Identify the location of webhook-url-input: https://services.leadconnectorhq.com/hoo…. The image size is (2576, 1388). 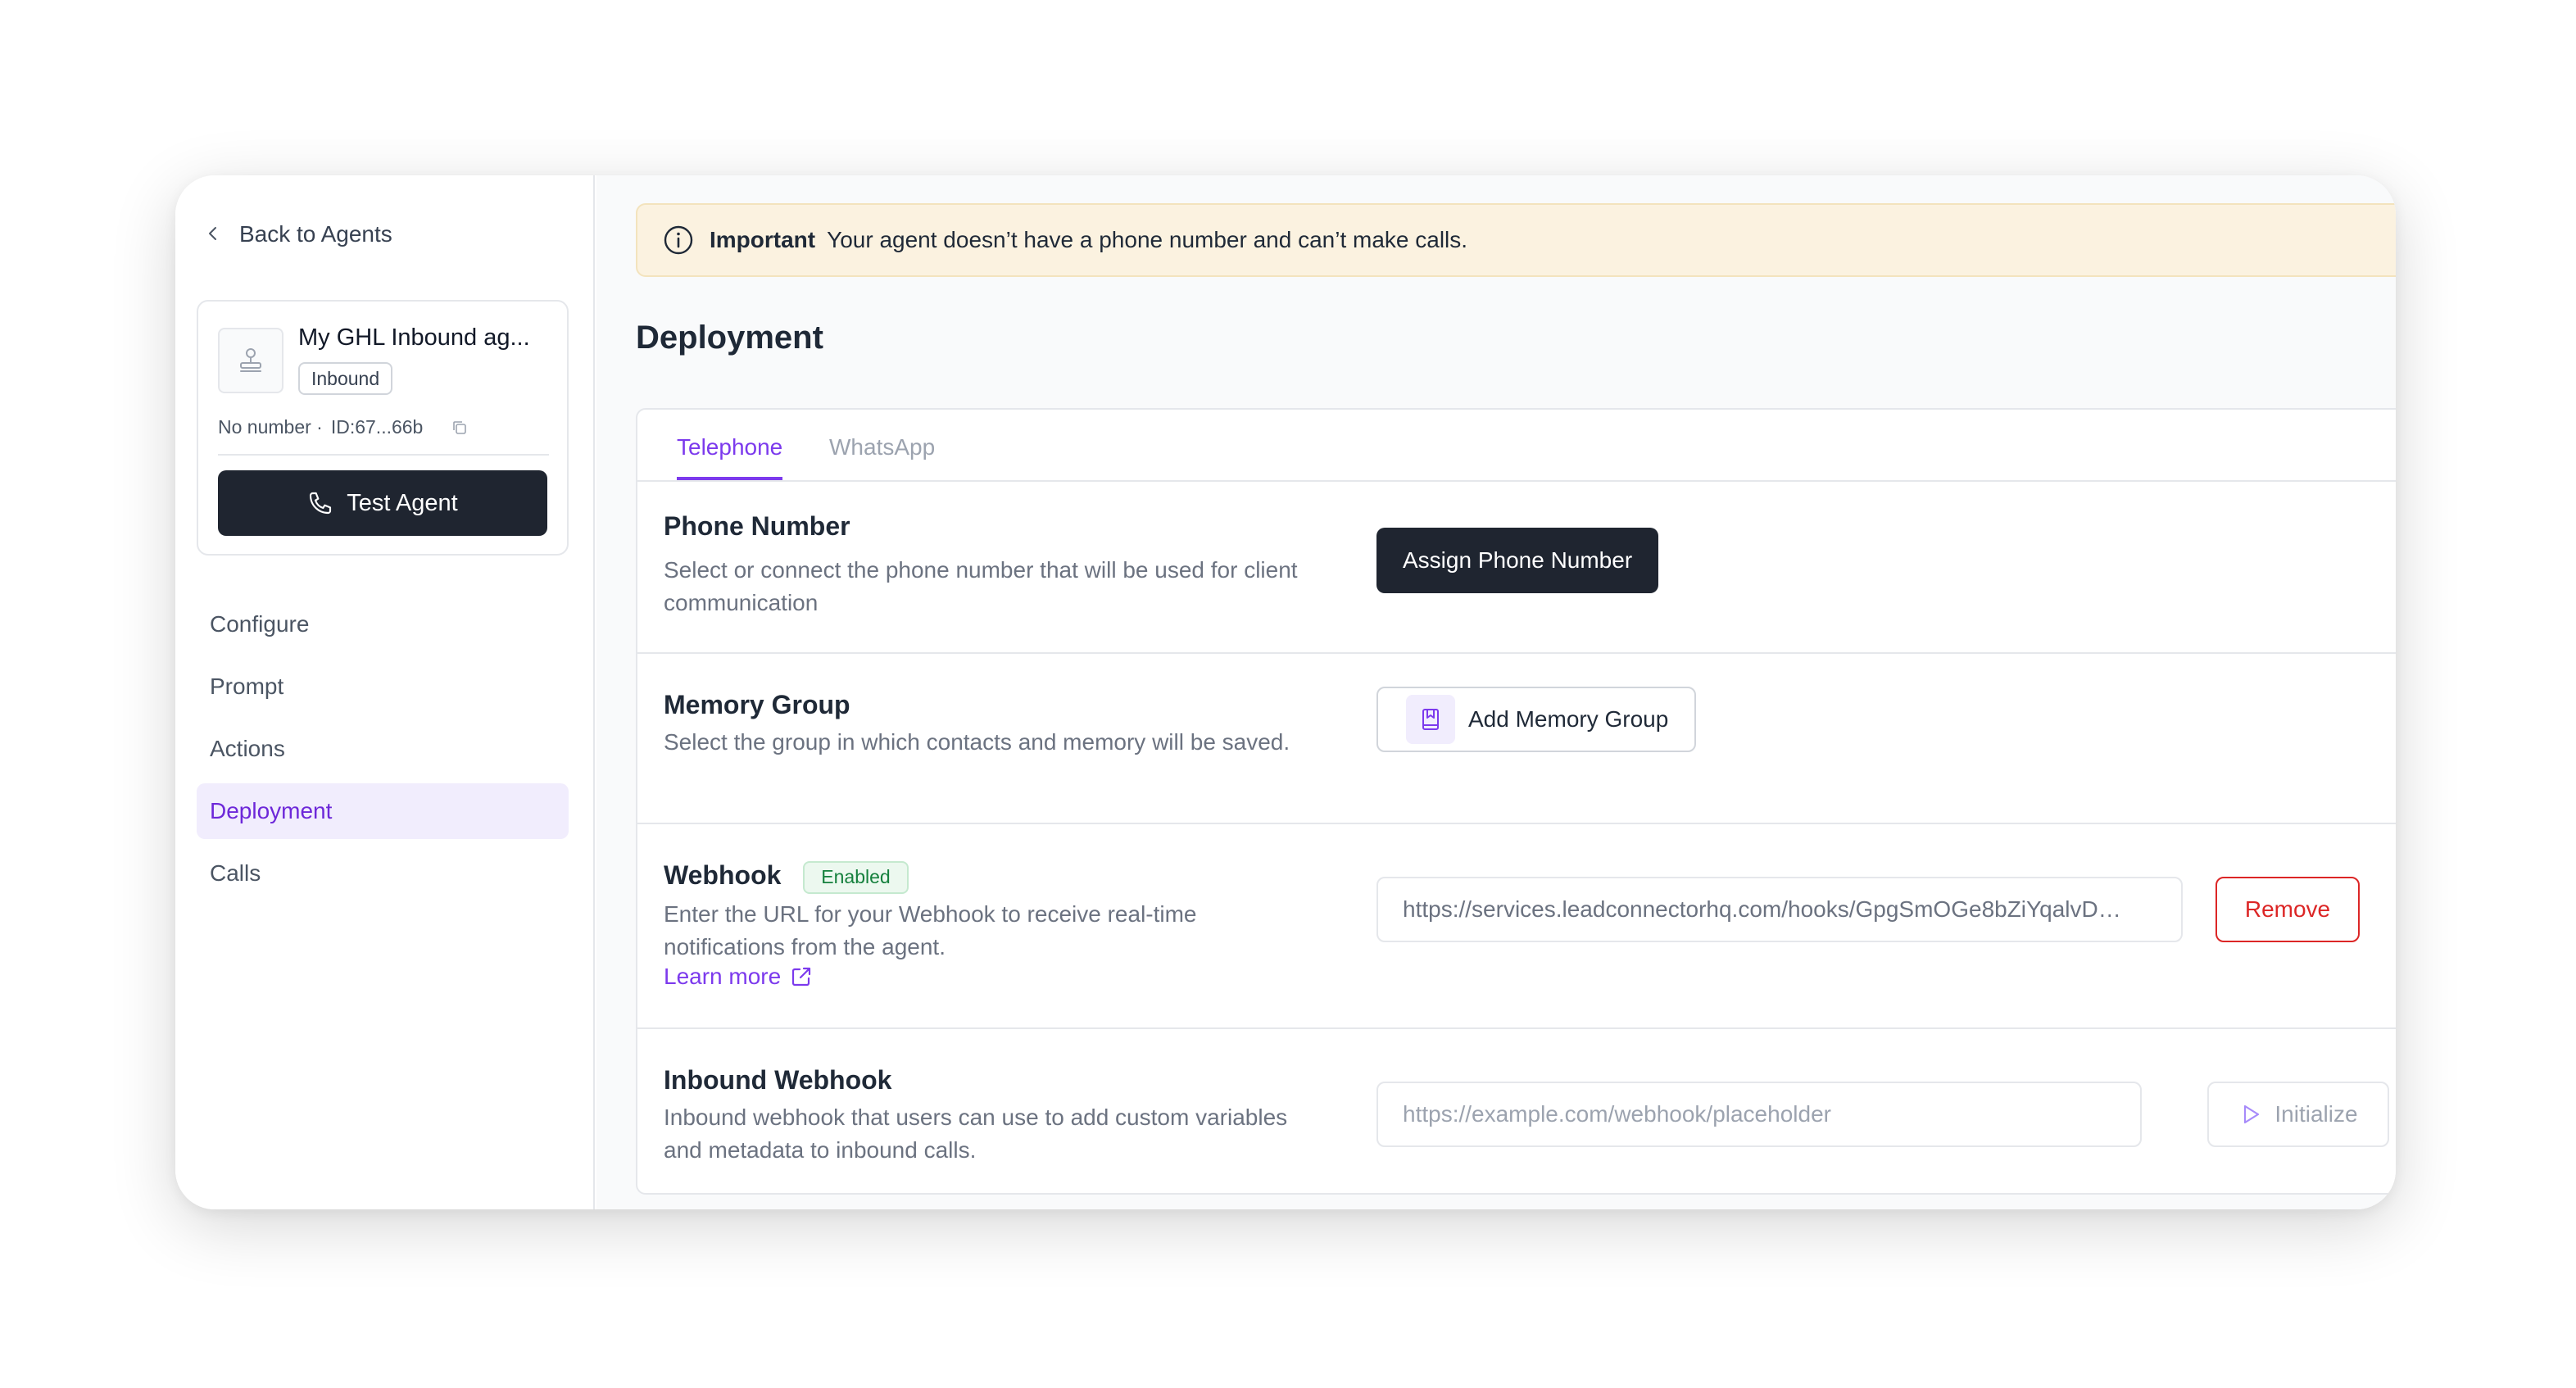
(1779, 909).